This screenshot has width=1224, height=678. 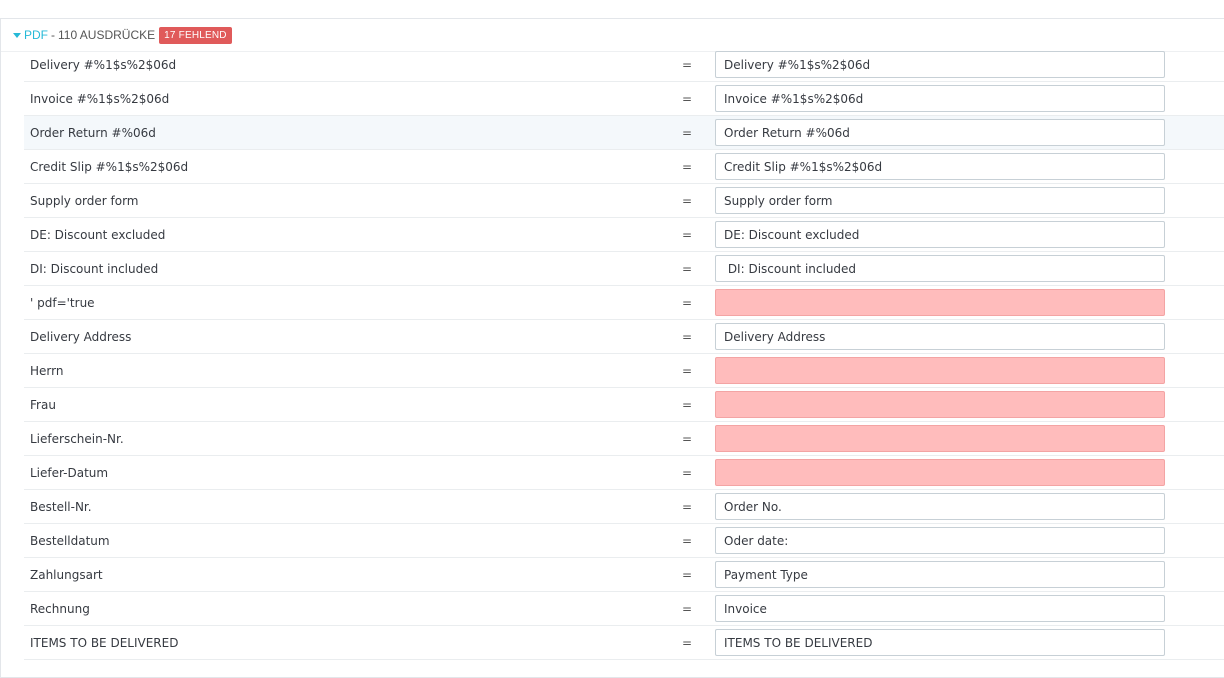 I want to click on source-string: Credit Slip #%1$s%2$06d, so click(x=109, y=166).